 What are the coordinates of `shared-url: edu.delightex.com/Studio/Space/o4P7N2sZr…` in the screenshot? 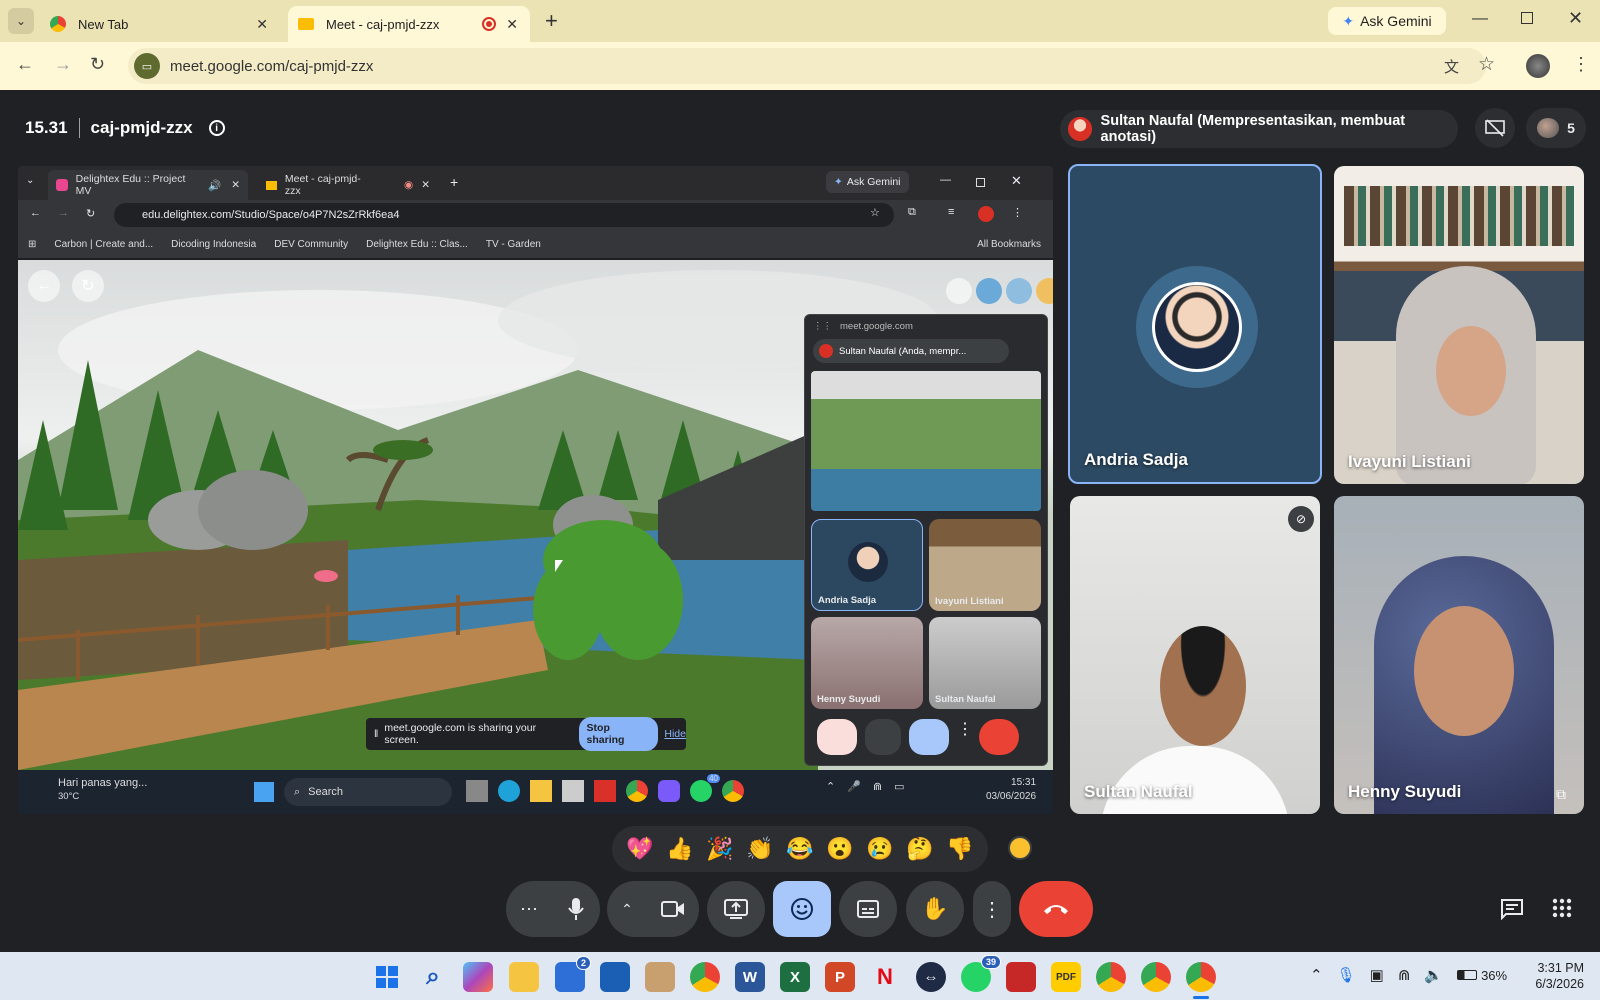 It's located at (271, 215).